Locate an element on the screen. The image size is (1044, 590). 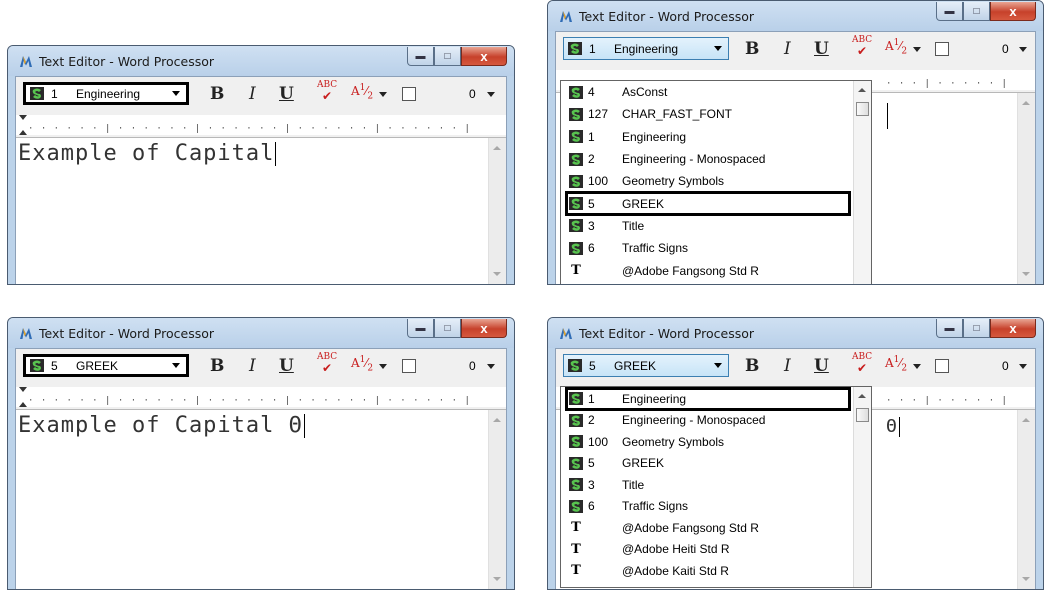
font-list-item: T @Adobe Kaiti Std R is located at coordinates (645, 571).